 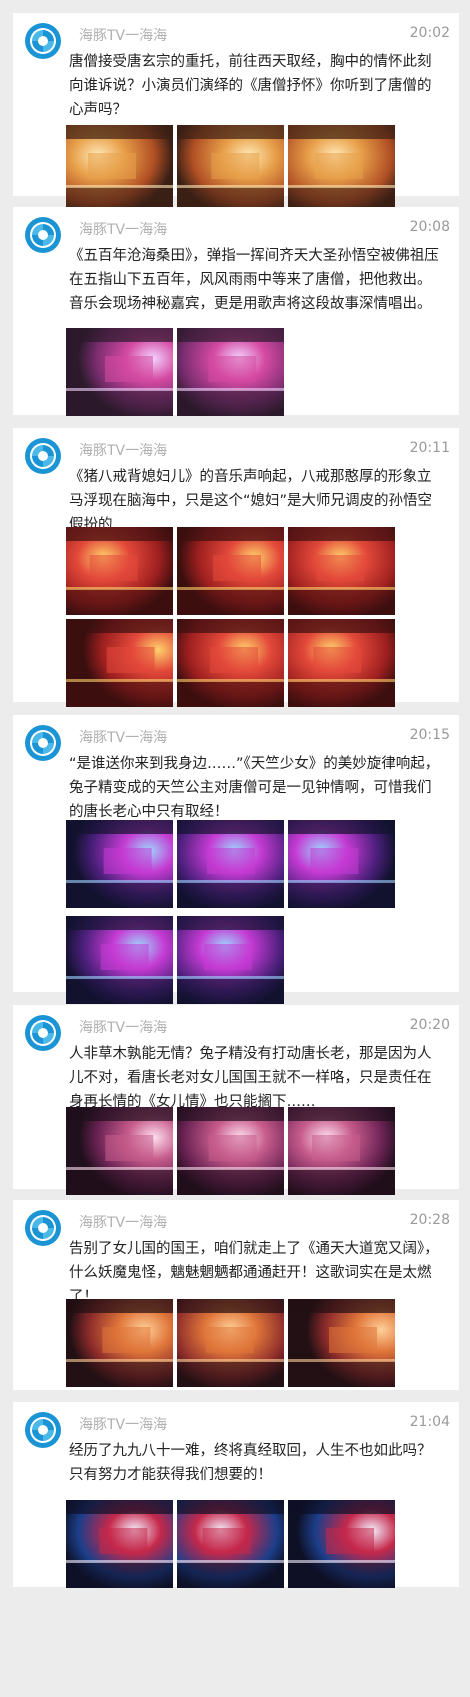 I want to click on post-time: 20:11, so click(x=429, y=448).